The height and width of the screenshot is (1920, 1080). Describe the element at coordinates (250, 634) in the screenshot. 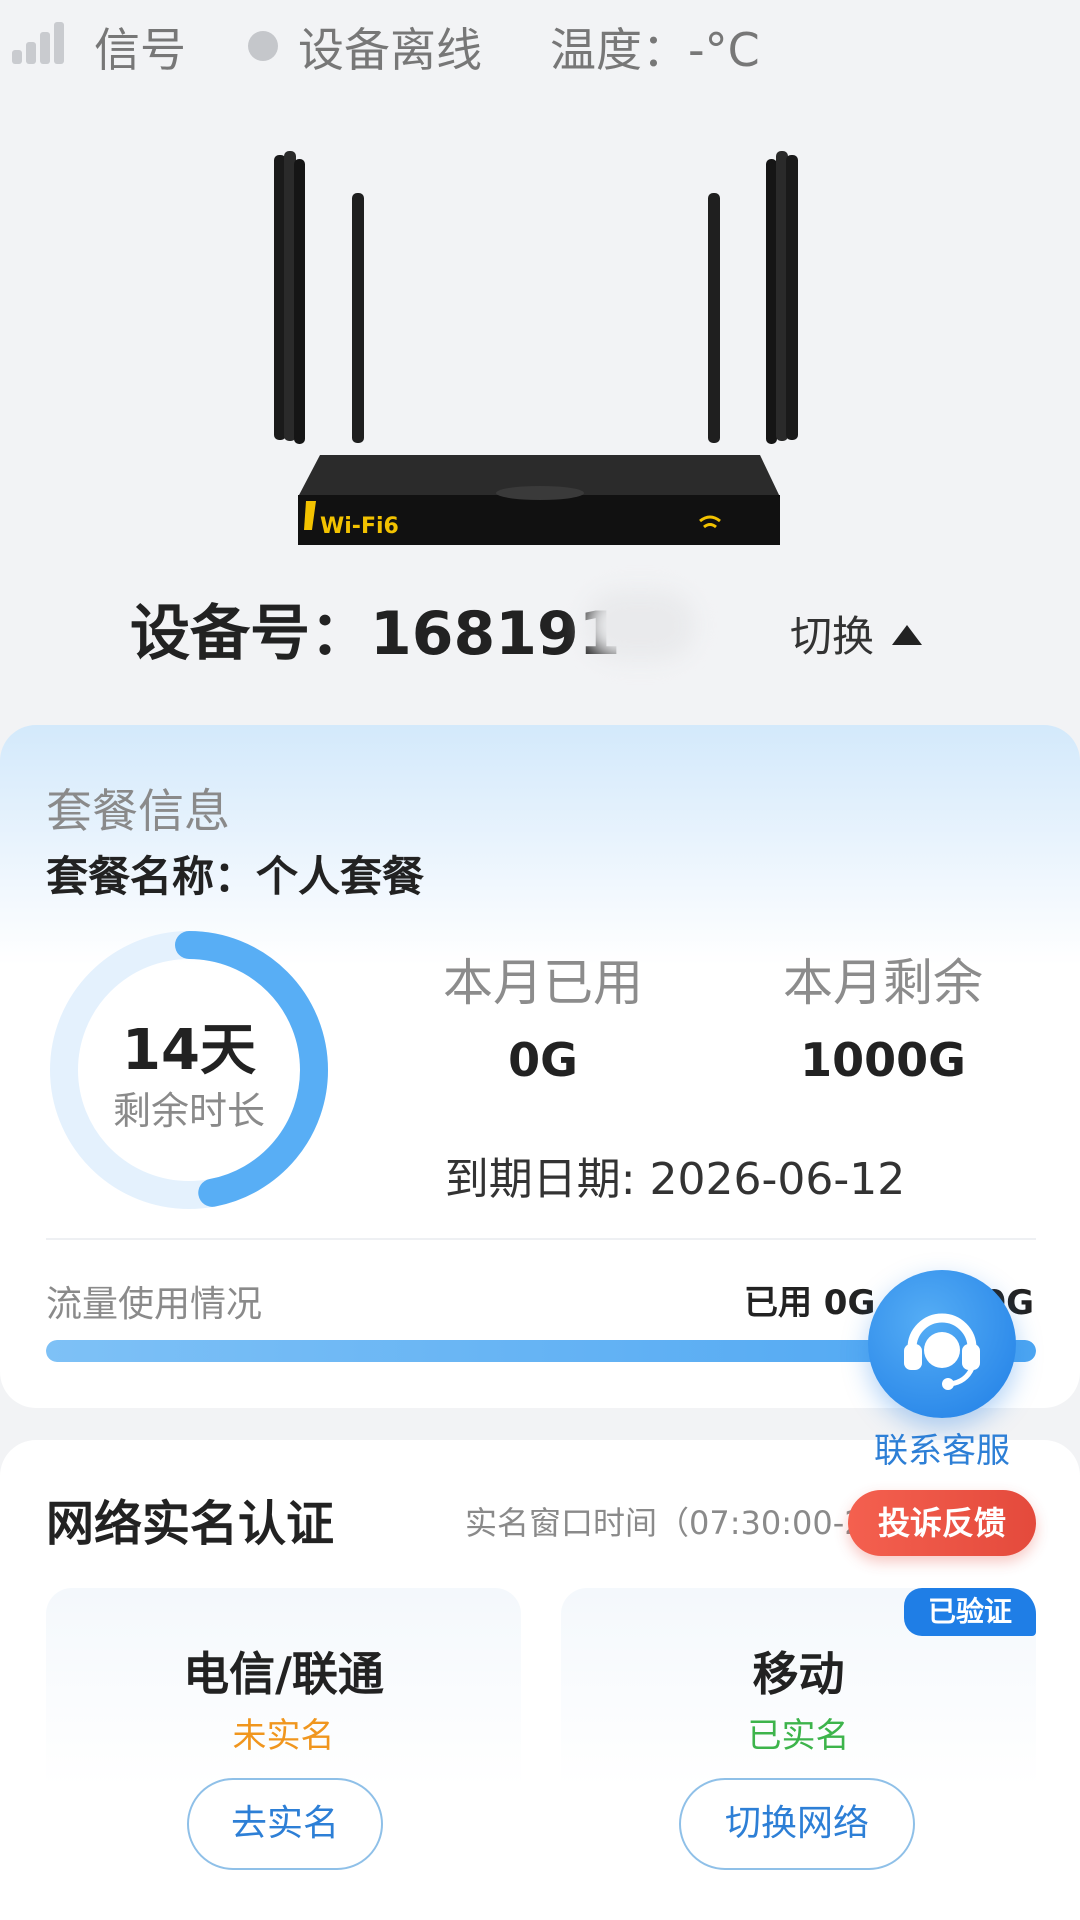

I see `device-id-label: 设备号：` at that location.